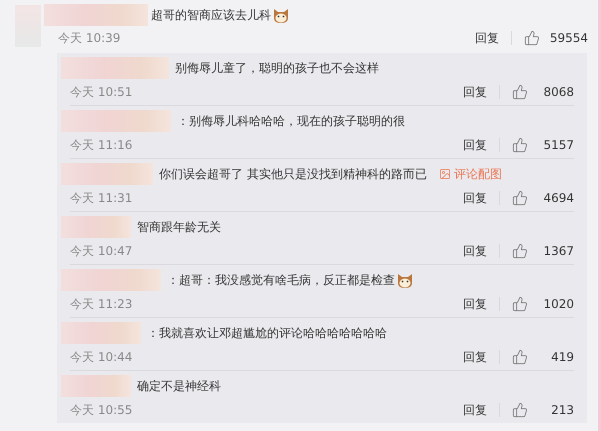 The image size is (601, 431). Describe the element at coordinates (89, 38) in the screenshot. I see `timestamp: 今天 10:39` at that location.